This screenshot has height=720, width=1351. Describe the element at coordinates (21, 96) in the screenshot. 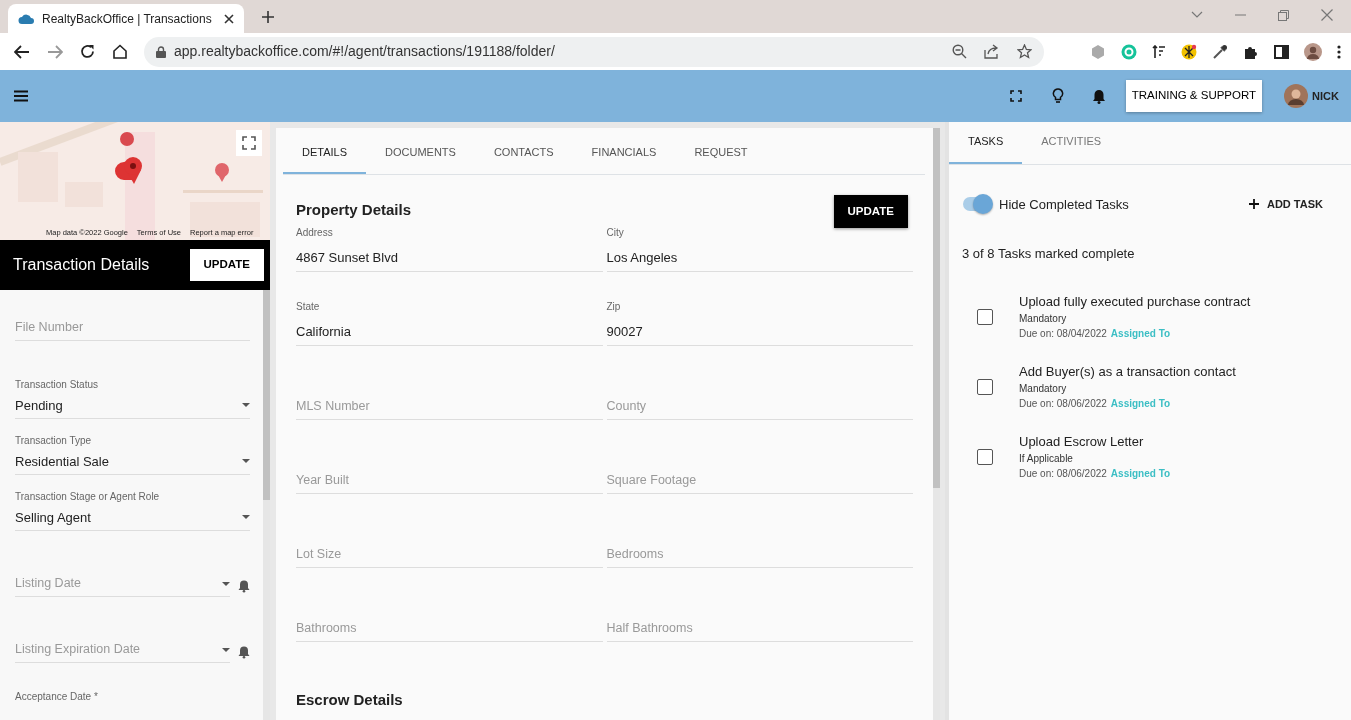

I see `menu-icon` at that location.